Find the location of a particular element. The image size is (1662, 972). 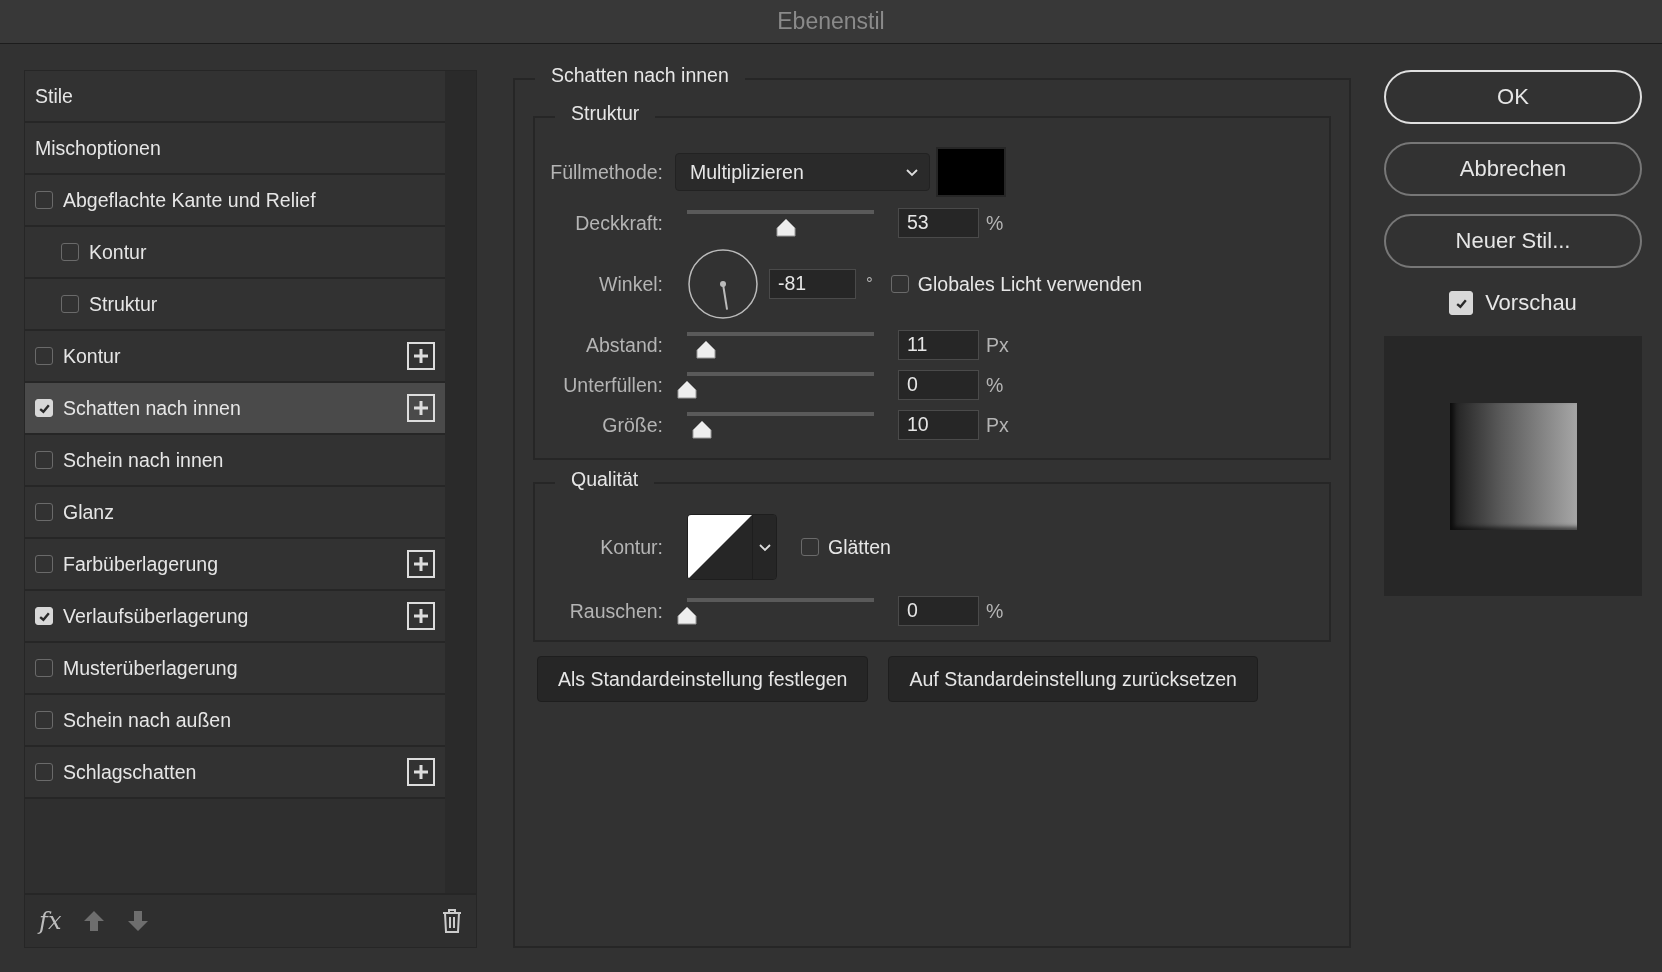

field-label: Winkel: is located at coordinates (631, 284).